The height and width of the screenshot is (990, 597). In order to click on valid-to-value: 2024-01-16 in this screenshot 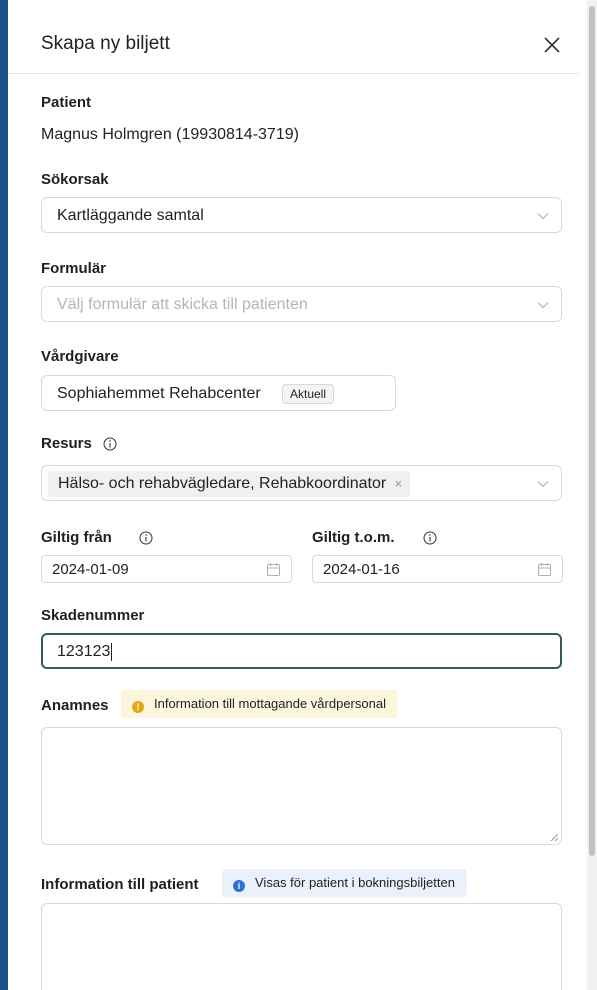, I will do `click(361, 569)`.